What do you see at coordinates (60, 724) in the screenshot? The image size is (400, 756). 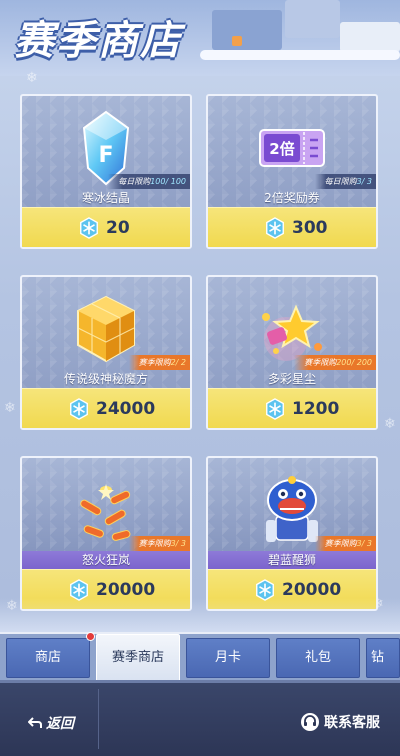 I see `back-label: 返回` at bounding box center [60, 724].